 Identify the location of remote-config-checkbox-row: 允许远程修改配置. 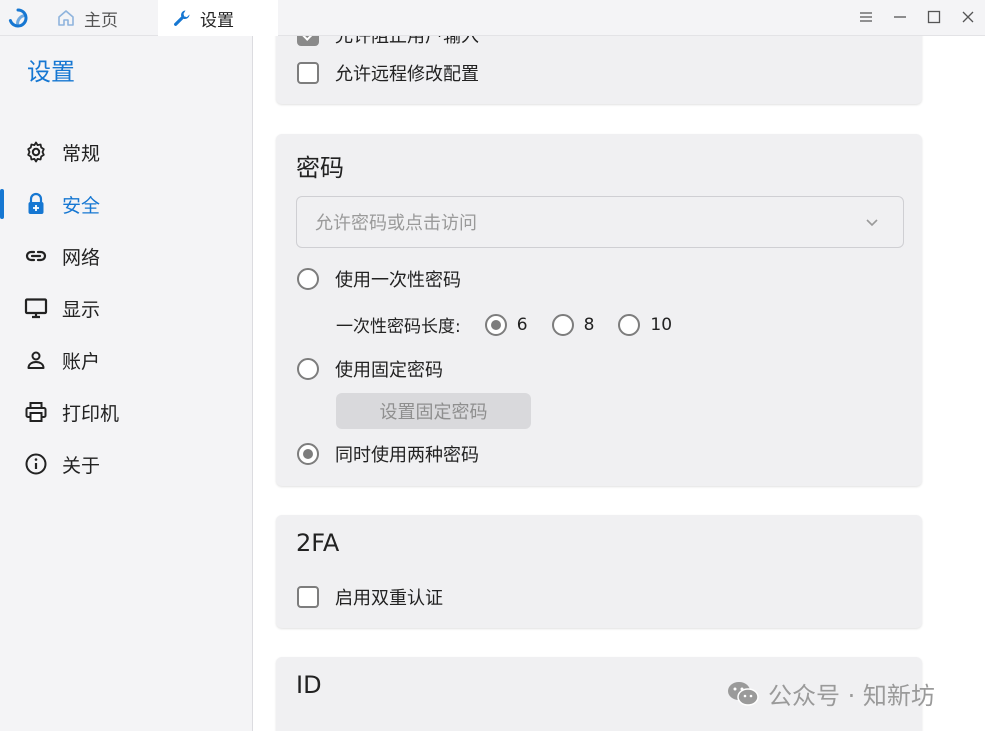
(388, 73).